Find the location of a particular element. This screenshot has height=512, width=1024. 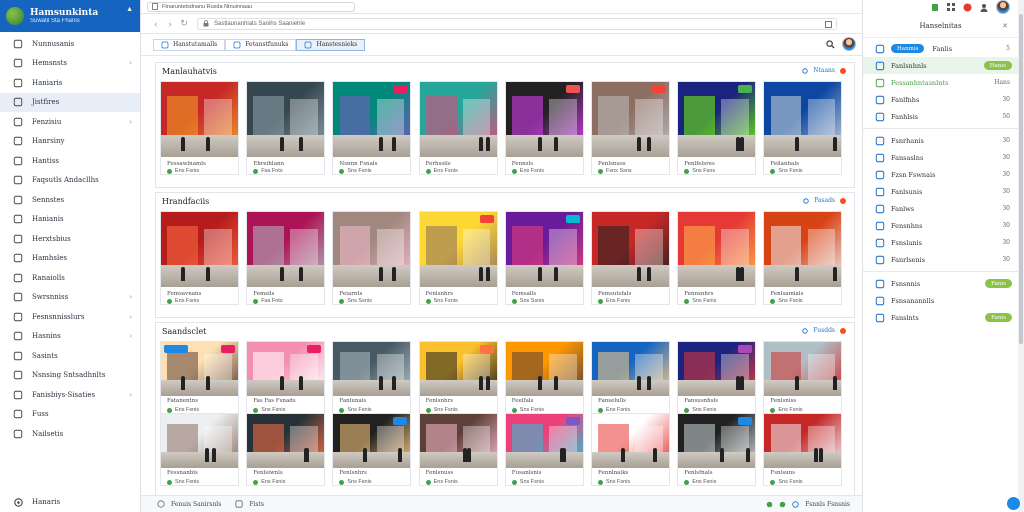

product-card: Fennlnaiks Sns Fsnis is located at coordinates (630, 449).